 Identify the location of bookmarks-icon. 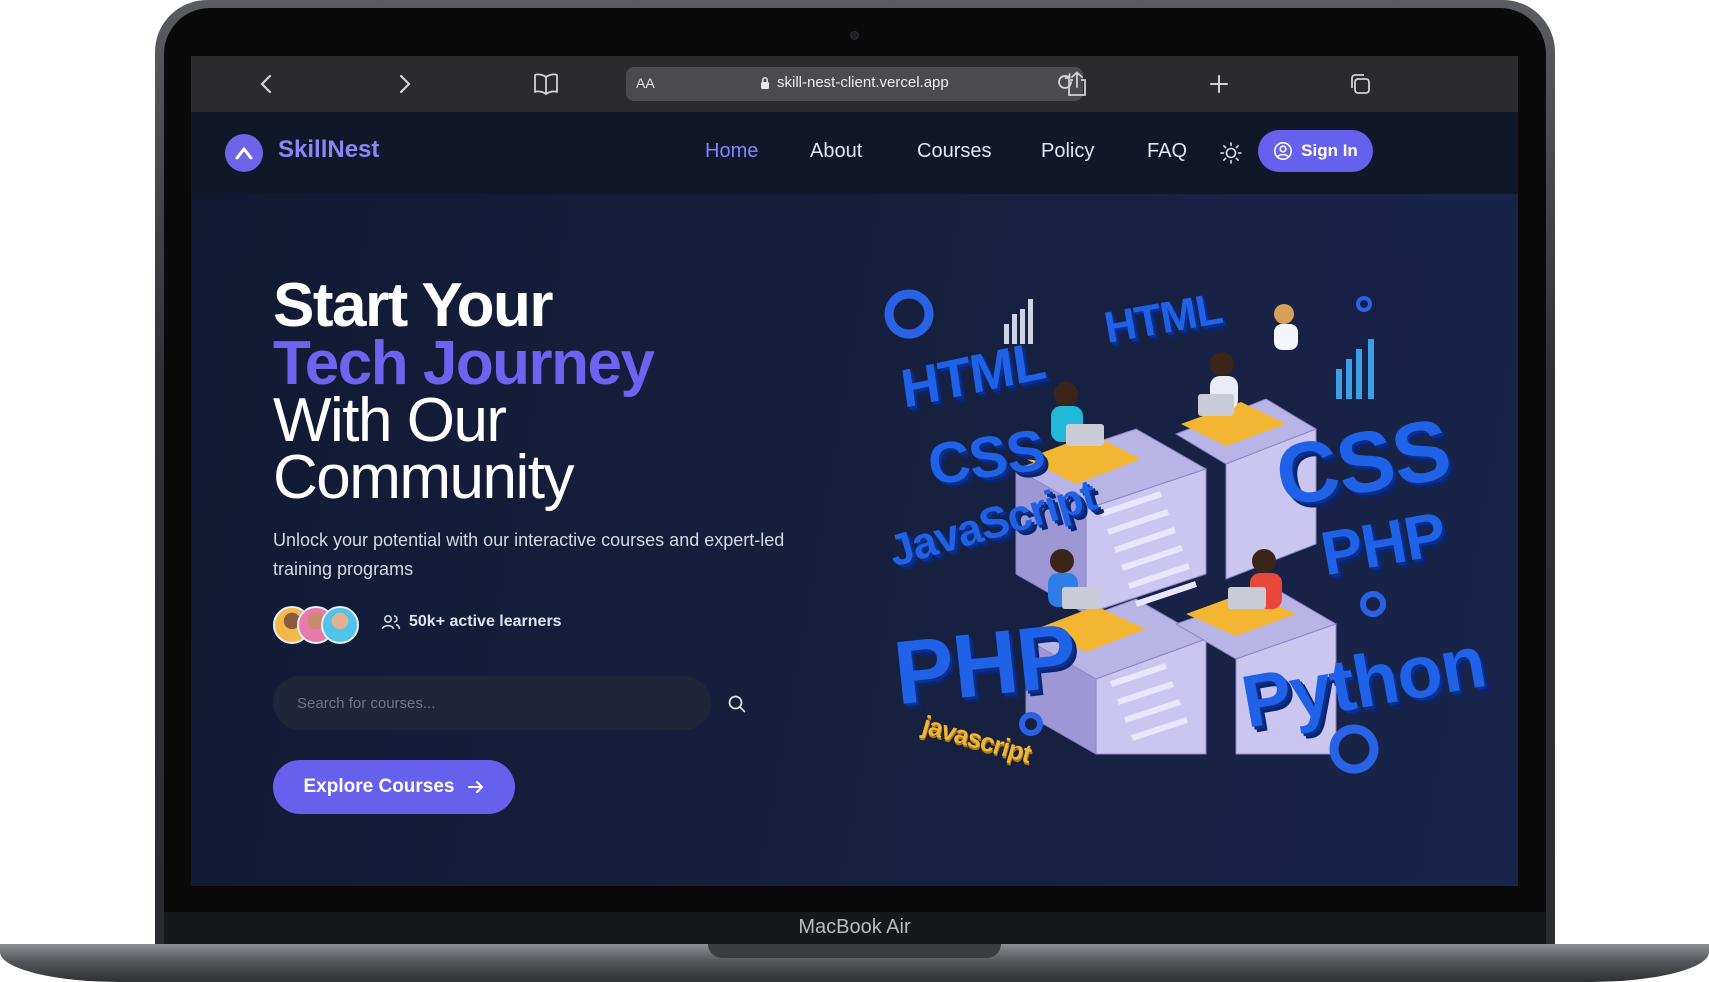
(546, 84).